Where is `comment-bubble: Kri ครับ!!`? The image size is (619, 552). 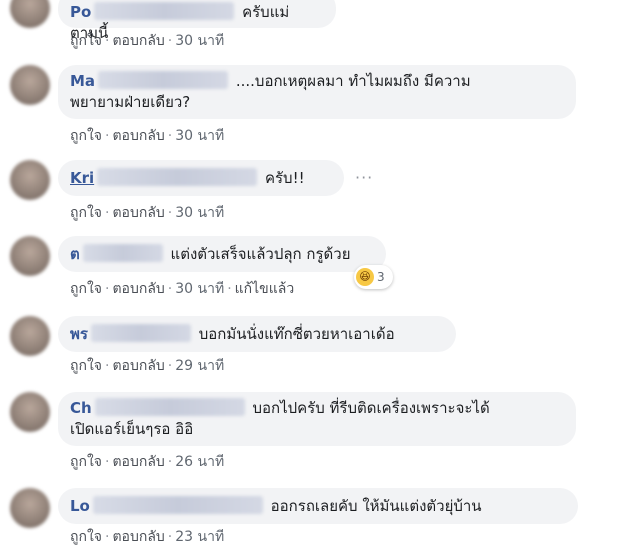
comment-bubble: Kri ครับ!! is located at coordinates (201, 178).